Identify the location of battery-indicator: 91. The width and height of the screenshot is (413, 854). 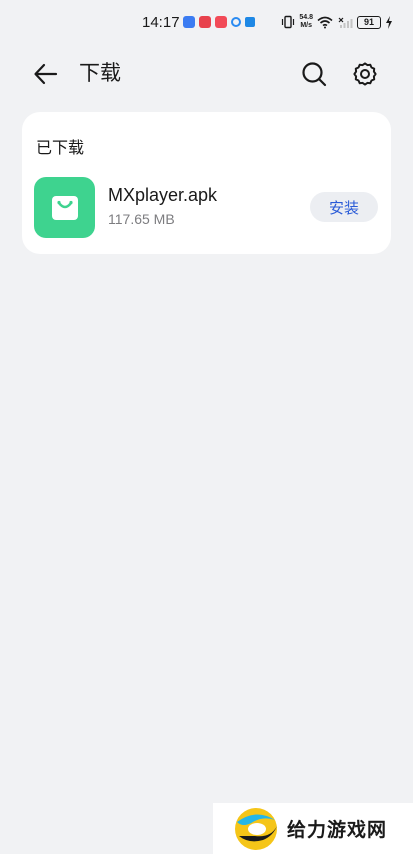
(369, 22).